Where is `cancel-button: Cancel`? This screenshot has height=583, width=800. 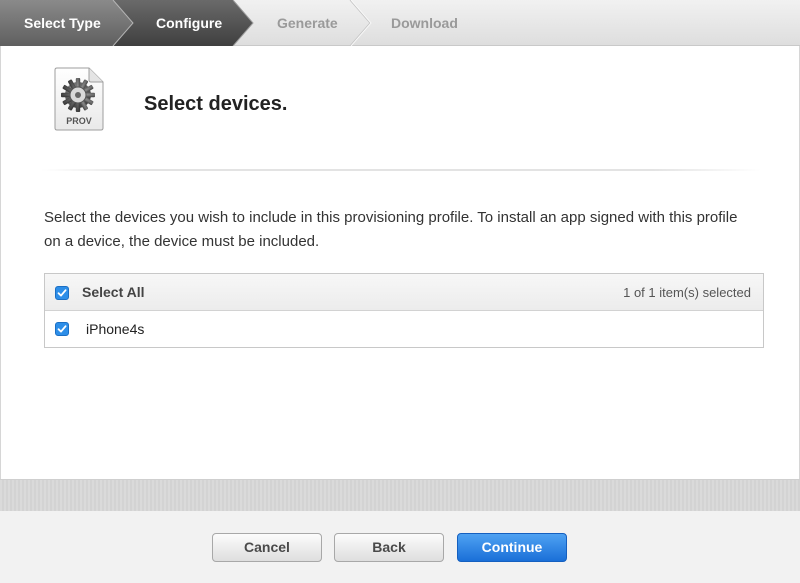 cancel-button: Cancel is located at coordinates (267, 547).